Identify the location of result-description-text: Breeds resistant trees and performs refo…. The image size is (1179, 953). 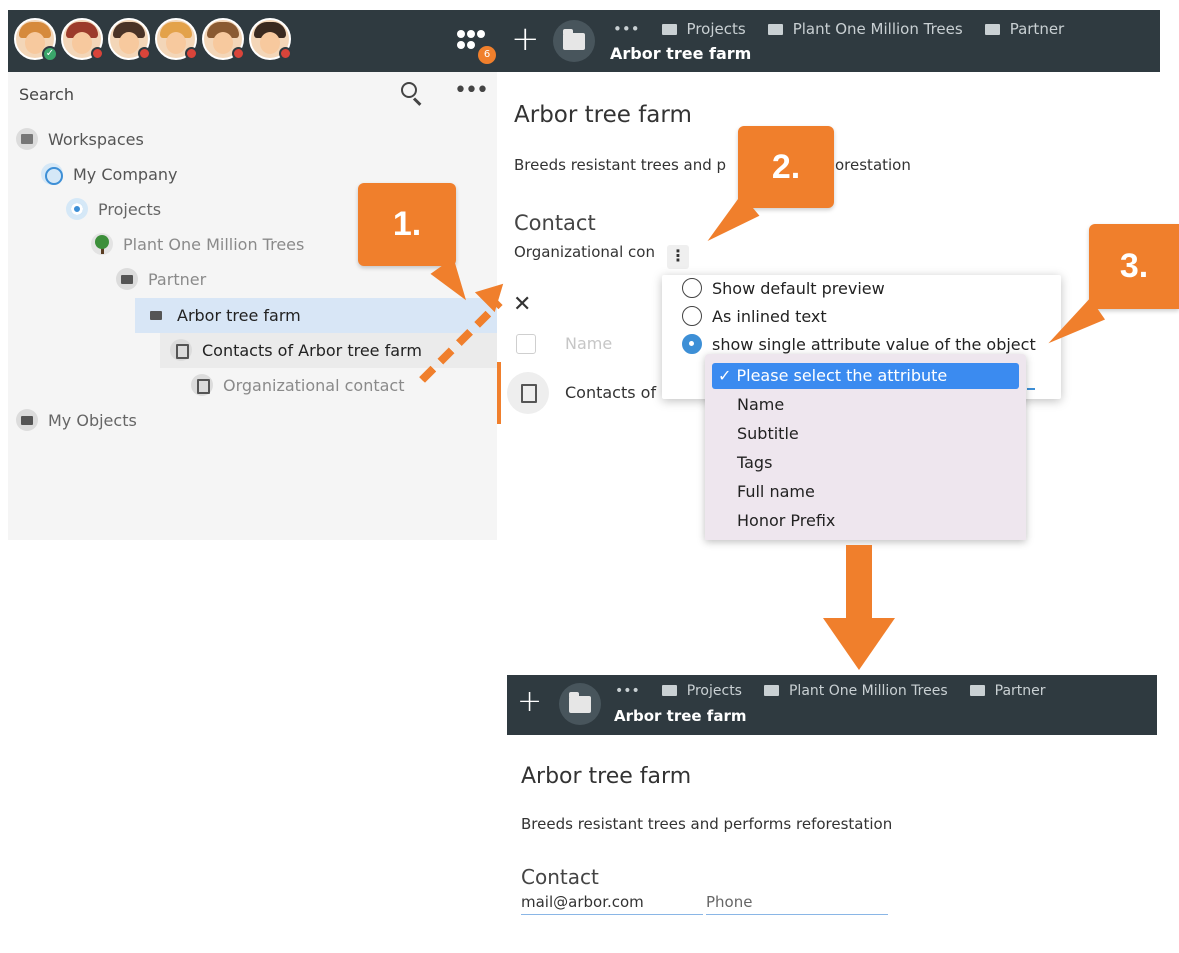
(707, 824).